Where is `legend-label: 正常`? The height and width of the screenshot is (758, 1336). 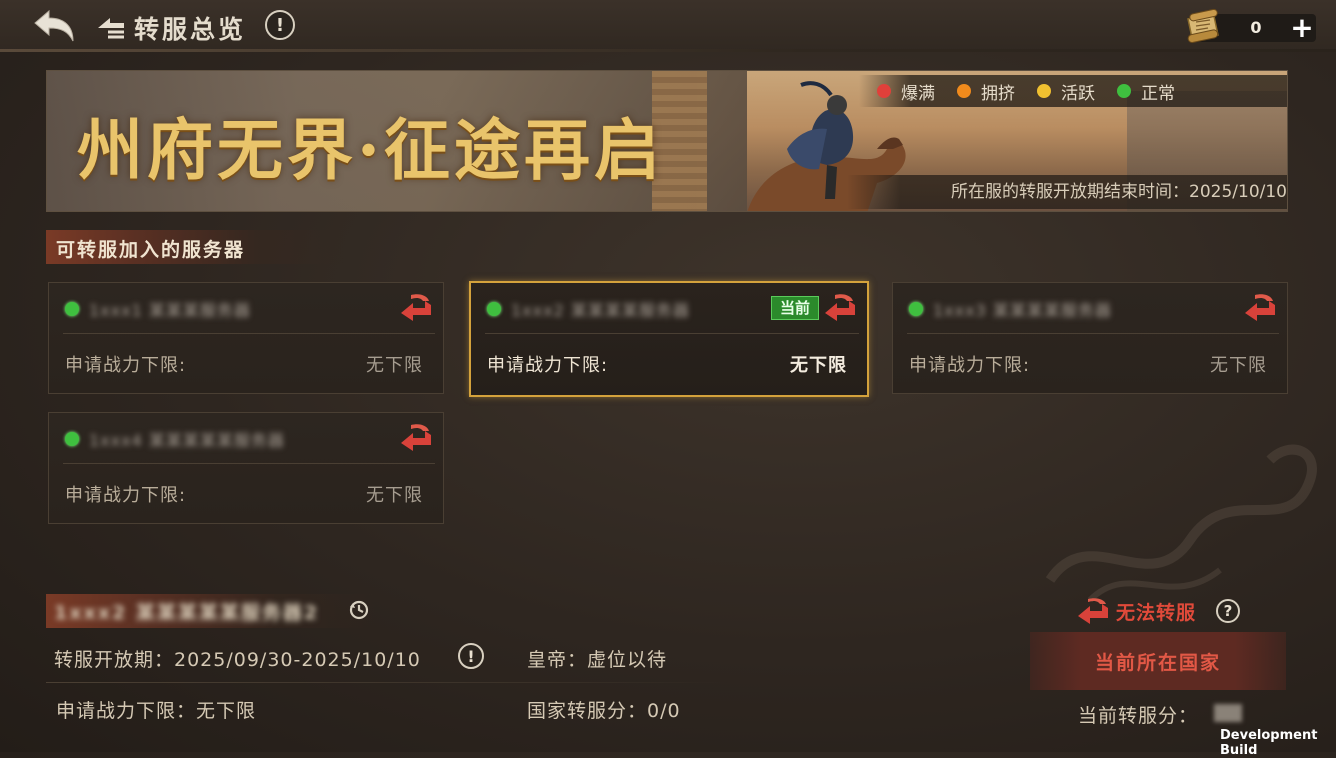 legend-label: 正常 is located at coordinates (1158, 93).